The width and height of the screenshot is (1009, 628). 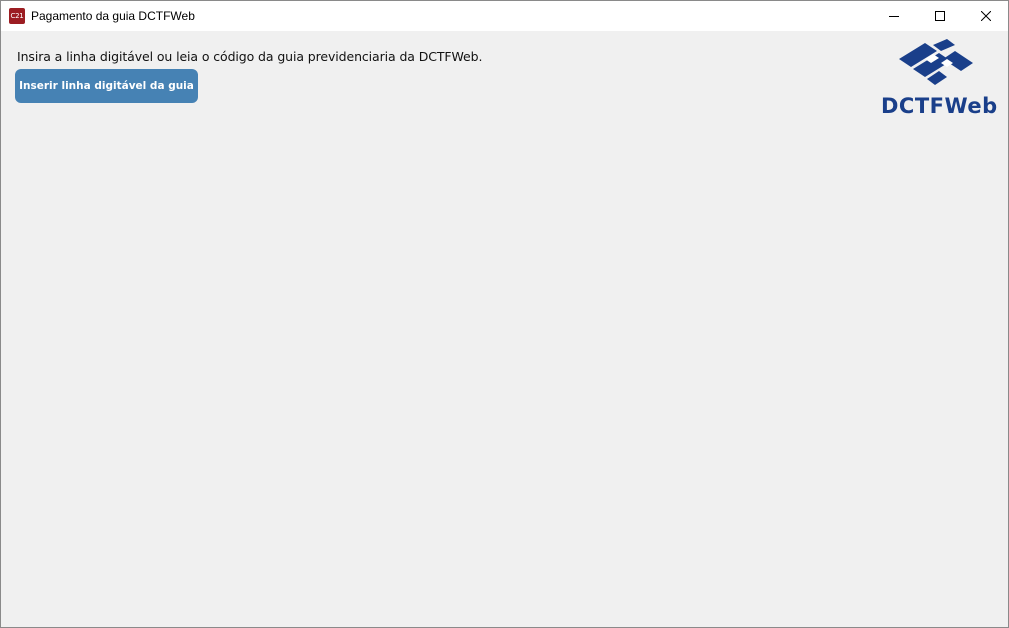 What do you see at coordinates (939, 106) in the screenshot?
I see `logo-text: DCTFWeb` at bounding box center [939, 106].